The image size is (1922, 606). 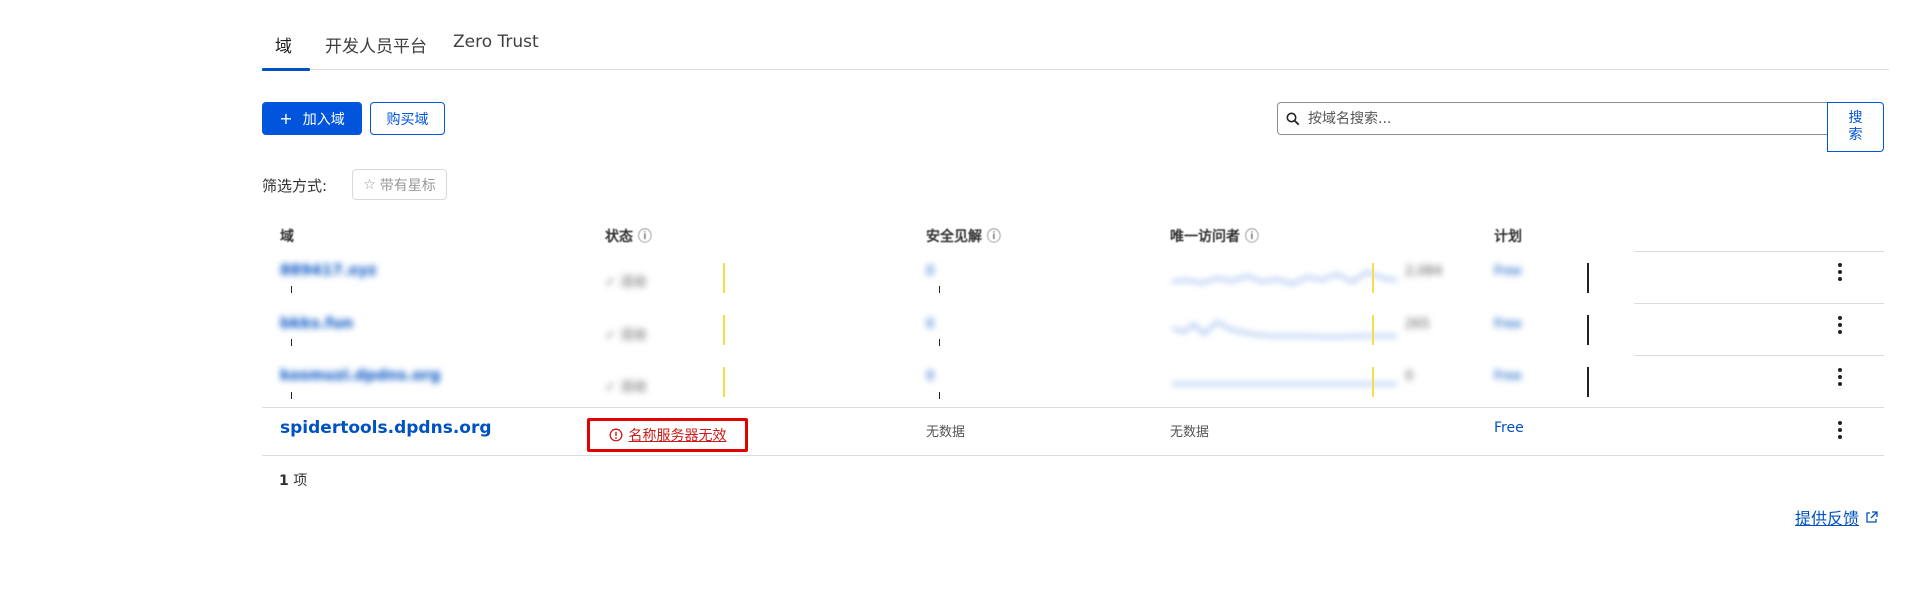 What do you see at coordinates (369, 184) in the screenshot?
I see `star-outline-icon: ☆` at bounding box center [369, 184].